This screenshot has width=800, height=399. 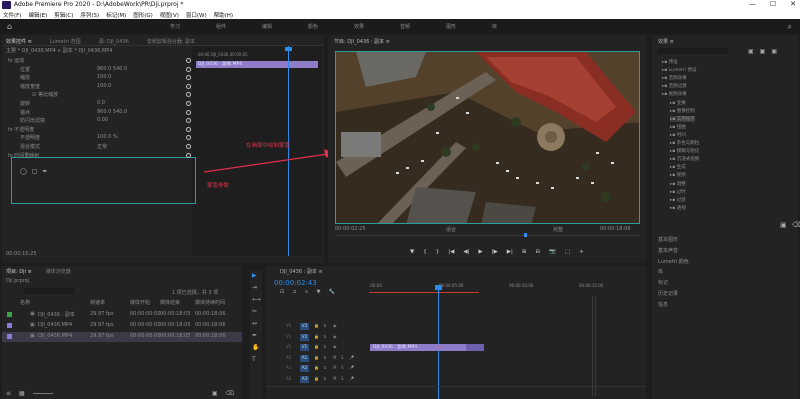 I want to click on ec-row: fx 时间重映射, so click(x=97, y=156).